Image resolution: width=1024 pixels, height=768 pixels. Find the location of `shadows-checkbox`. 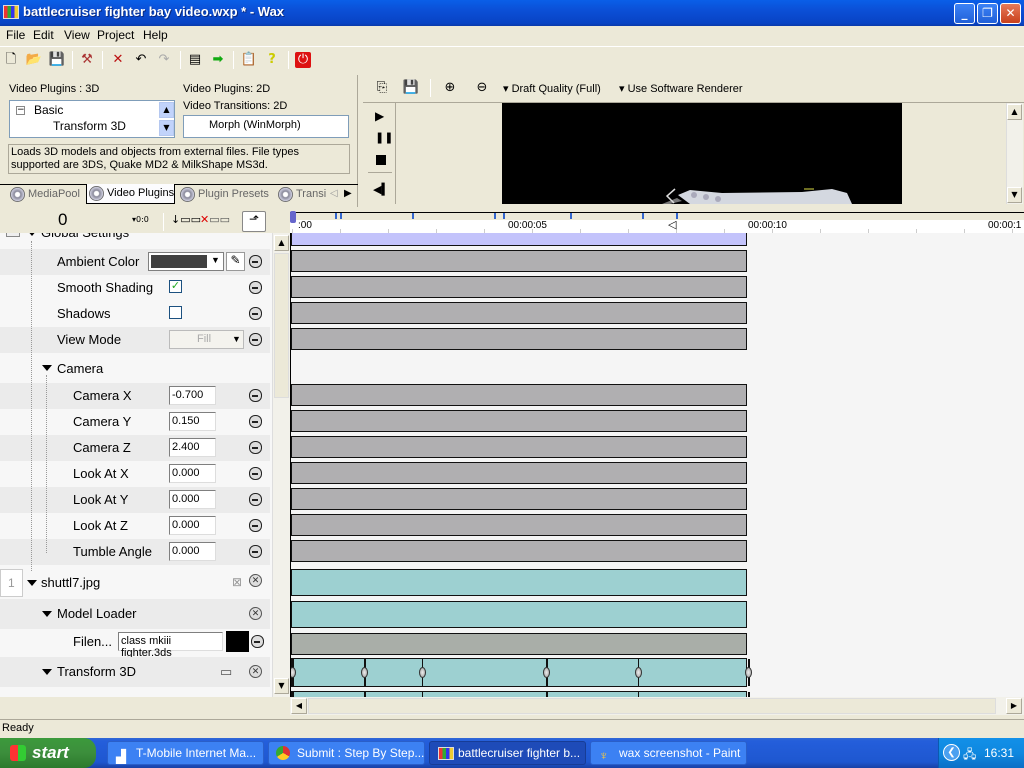

shadows-checkbox is located at coordinates (175, 312).